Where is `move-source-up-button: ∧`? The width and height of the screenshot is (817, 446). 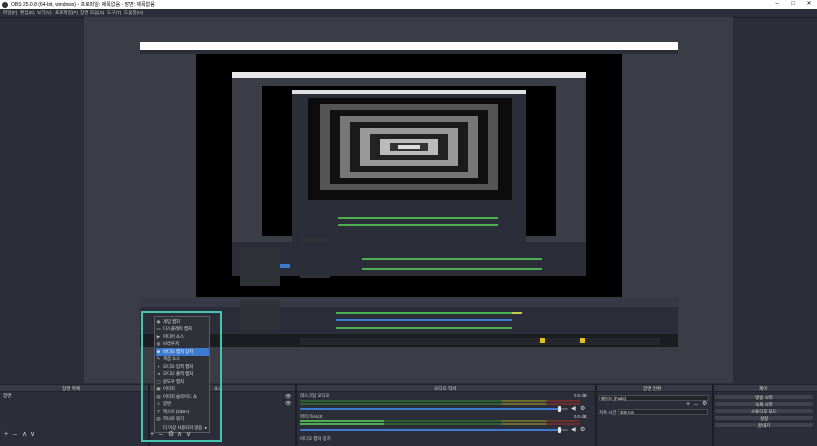 move-source-up-button: ∧ is located at coordinates (179, 434).